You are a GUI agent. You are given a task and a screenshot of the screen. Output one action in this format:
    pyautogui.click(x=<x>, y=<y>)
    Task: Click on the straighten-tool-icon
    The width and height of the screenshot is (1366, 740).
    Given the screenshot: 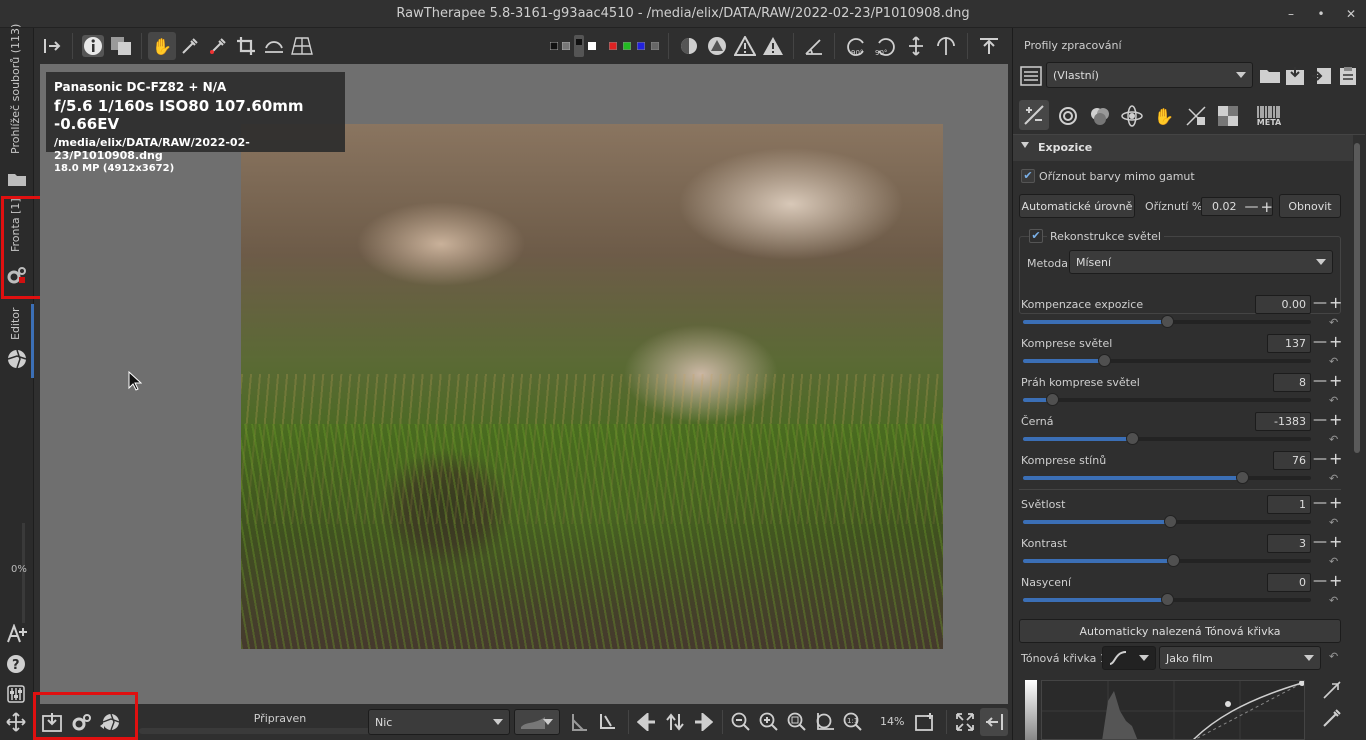 What is the action you would take?
    pyautogui.click(x=579, y=722)
    